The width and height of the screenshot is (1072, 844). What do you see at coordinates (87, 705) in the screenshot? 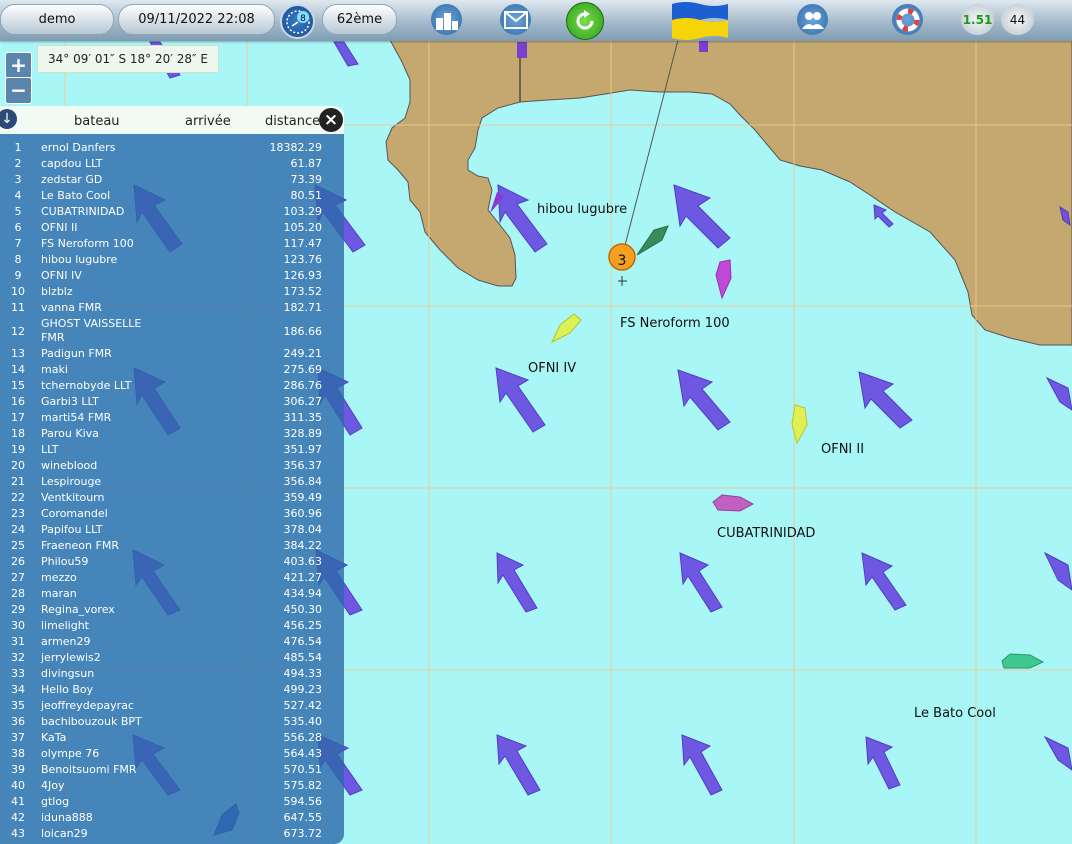
I see `boat-name: jeoffreydepayrac` at bounding box center [87, 705].